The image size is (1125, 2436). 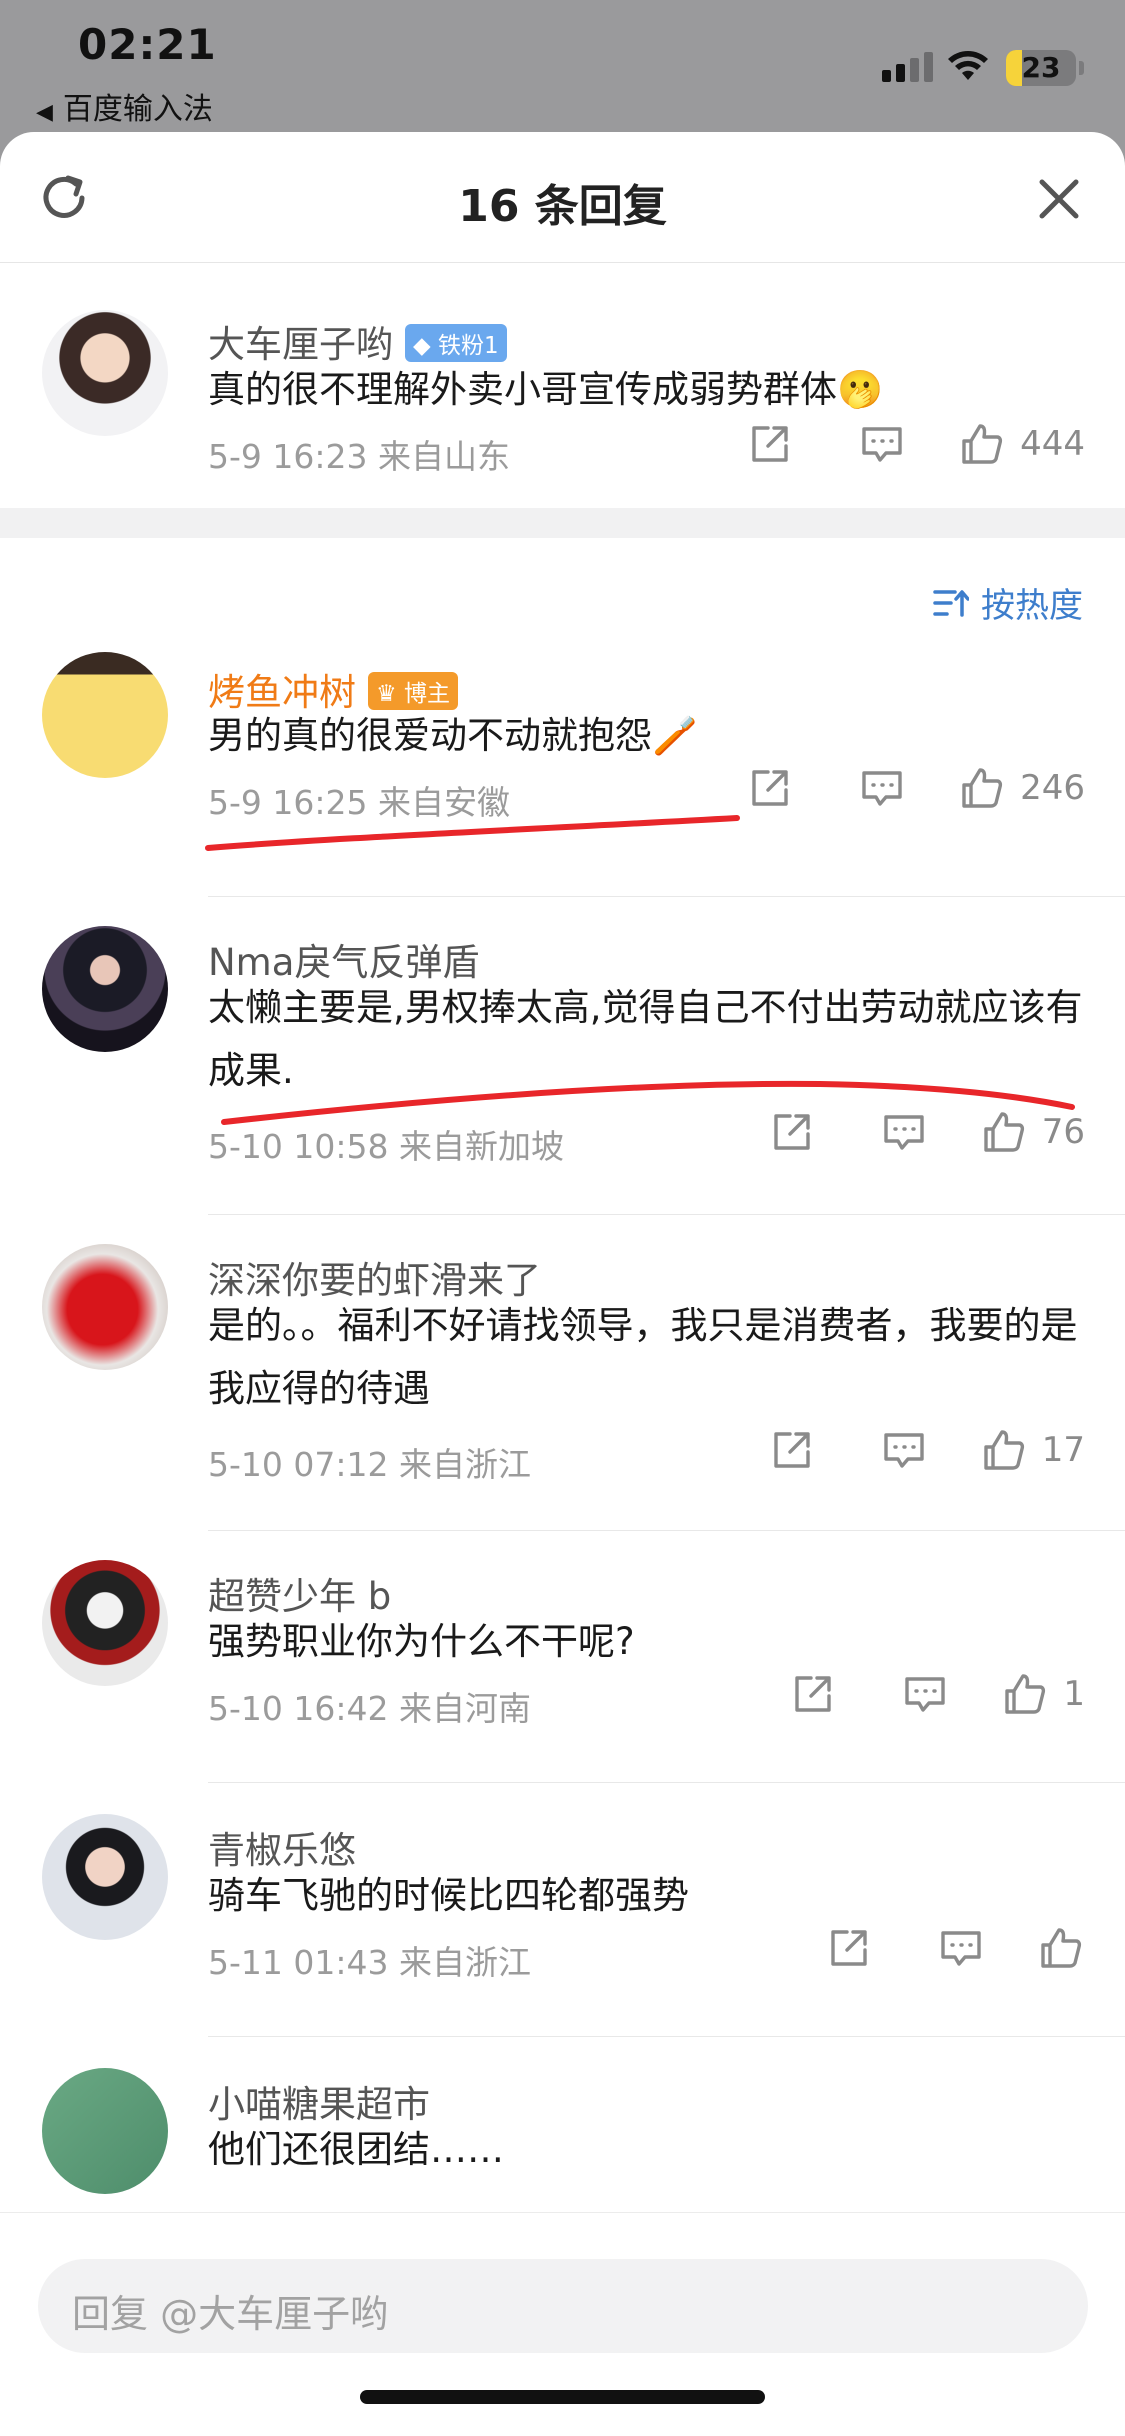 I want to click on back-to-app-link: ◀ 百度输入法, so click(x=124, y=106).